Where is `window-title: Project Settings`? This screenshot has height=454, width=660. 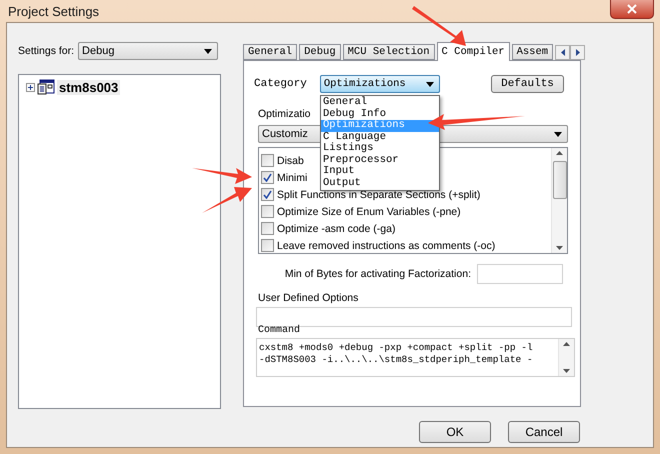
window-title: Project Settings is located at coordinates (54, 11).